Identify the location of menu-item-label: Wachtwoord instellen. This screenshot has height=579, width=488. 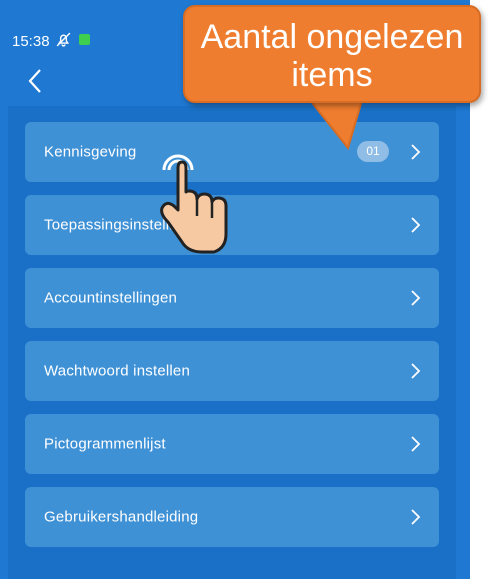
(117, 371).